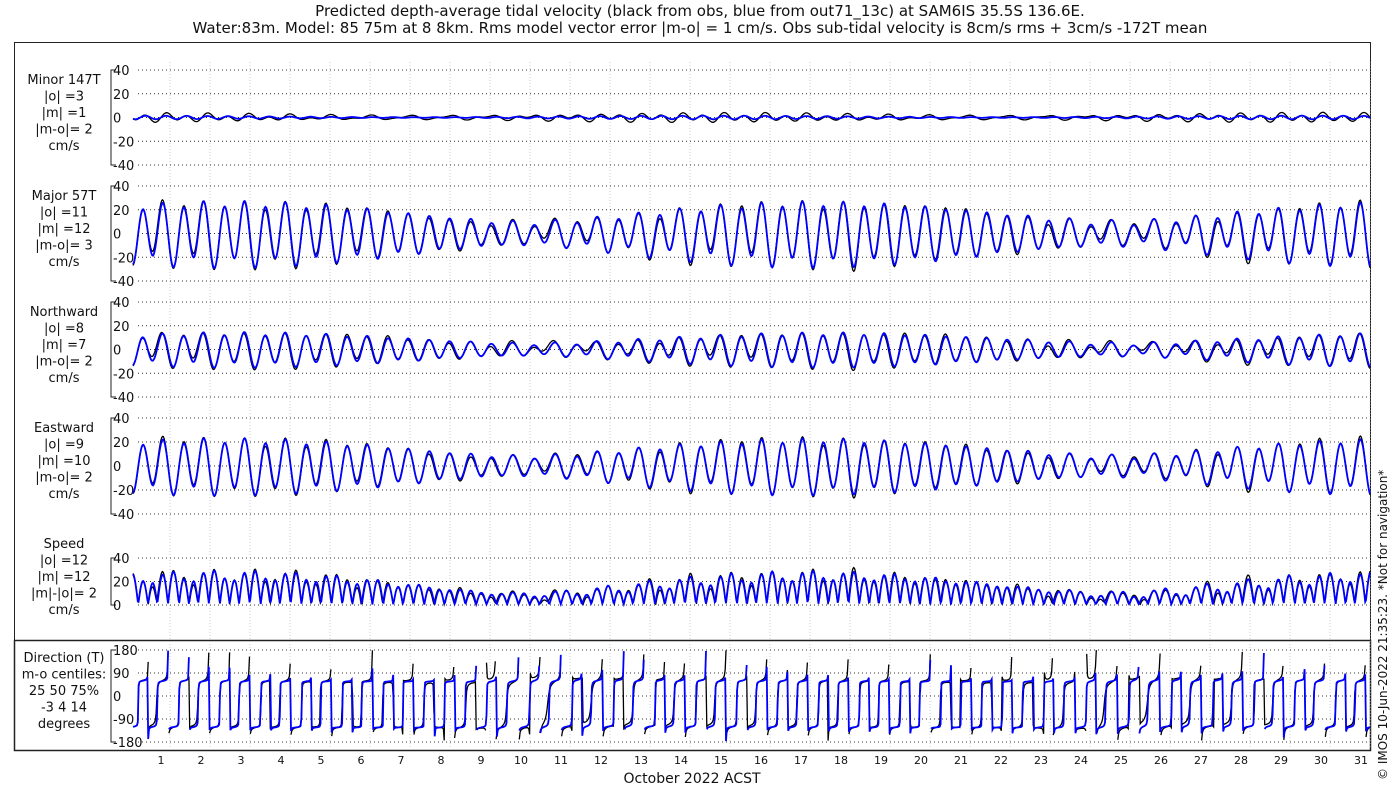 Image resolution: width=1400 pixels, height=800 pixels. Describe the element at coordinates (241, 760) in the screenshot. I see `x-tick-label: 3` at that location.